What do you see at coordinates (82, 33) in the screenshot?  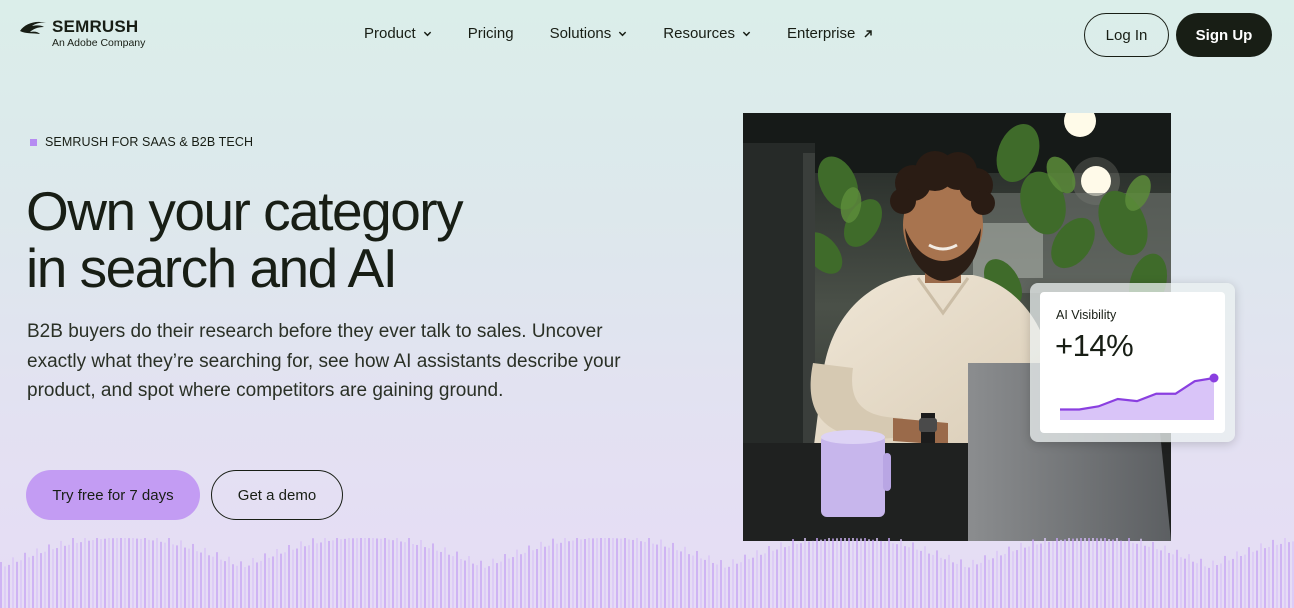 I see `semrush-logo: SEMRUSH An Adobe Company` at bounding box center [82, 33].